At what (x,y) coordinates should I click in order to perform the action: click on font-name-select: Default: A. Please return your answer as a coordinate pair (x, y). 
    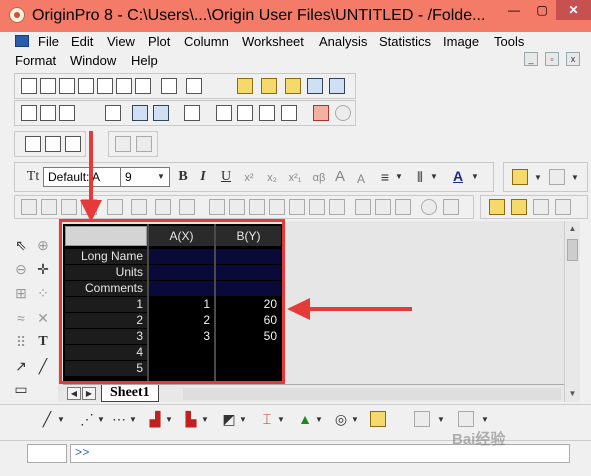
    Looking at the image, I should click on (87, 177).